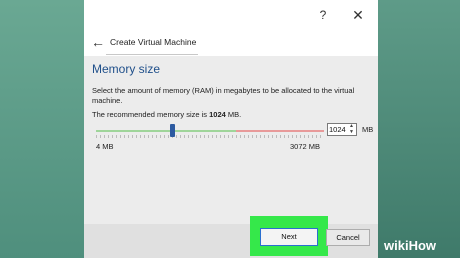 Image resolution: width=460 pixels, height=258 pixels. What do you see at coordinates (152, 54) in the screenshot?
I see `header-divider` at bounding box center [152, 54].